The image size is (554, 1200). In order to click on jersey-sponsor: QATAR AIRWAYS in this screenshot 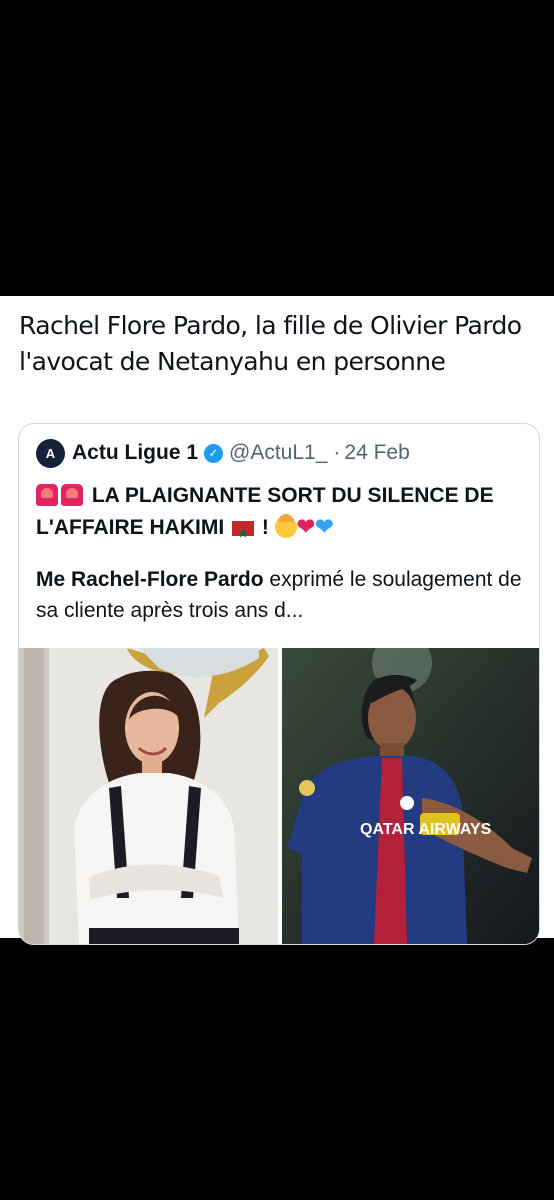, I will do `click(426, 829)`.